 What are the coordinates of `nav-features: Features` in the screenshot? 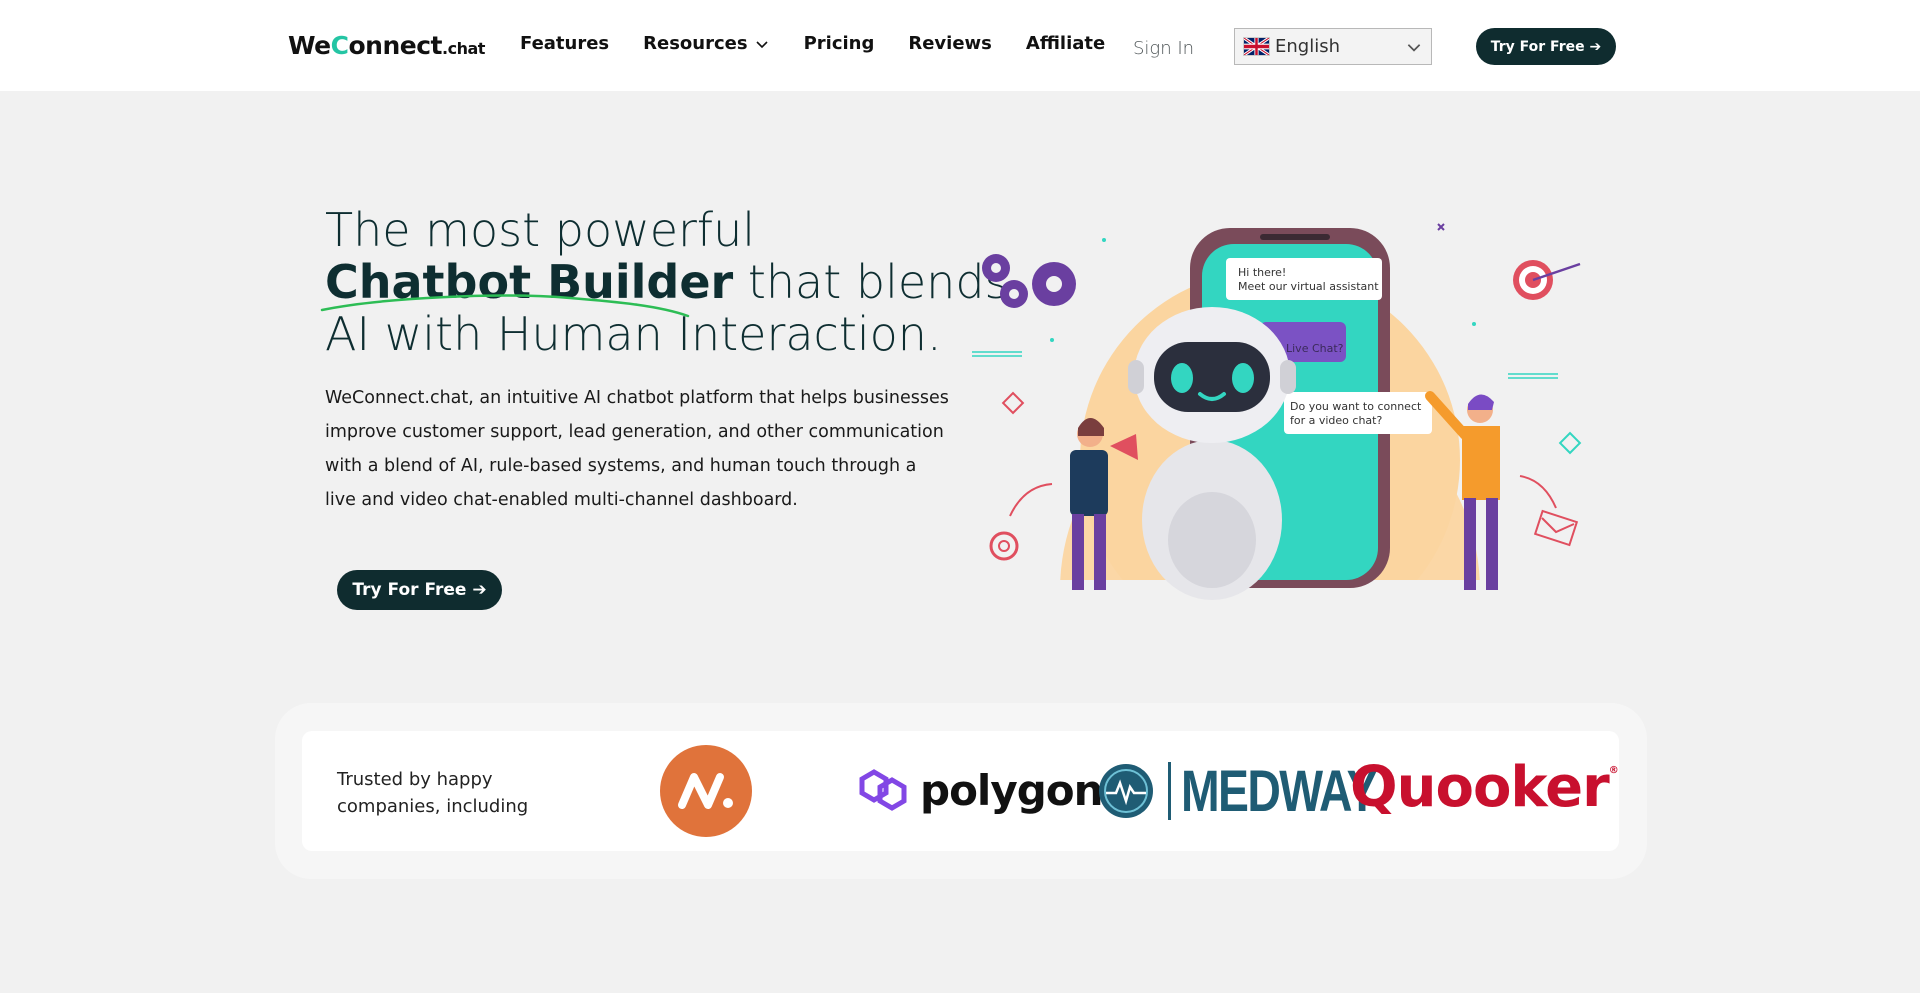 It's located at (564, 43).